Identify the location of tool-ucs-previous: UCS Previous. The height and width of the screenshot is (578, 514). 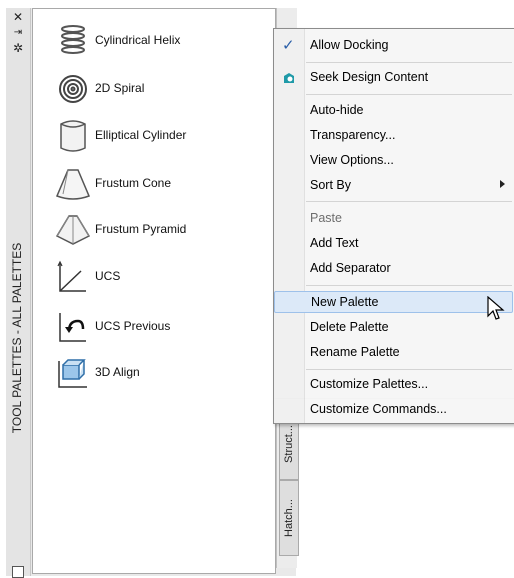
(163, 327).